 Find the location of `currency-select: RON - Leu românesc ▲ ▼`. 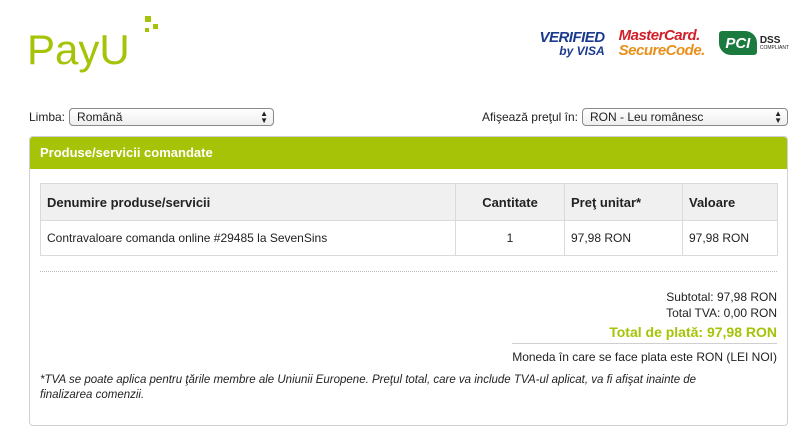

currency-select: RON - Leu românesc ▲ ▼ is located at coordinates (685, 117).